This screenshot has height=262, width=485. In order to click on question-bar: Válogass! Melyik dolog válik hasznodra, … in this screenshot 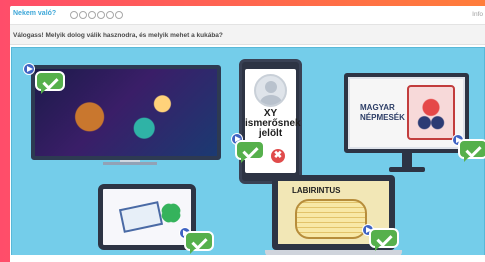, I will do `click(247, 35)`.